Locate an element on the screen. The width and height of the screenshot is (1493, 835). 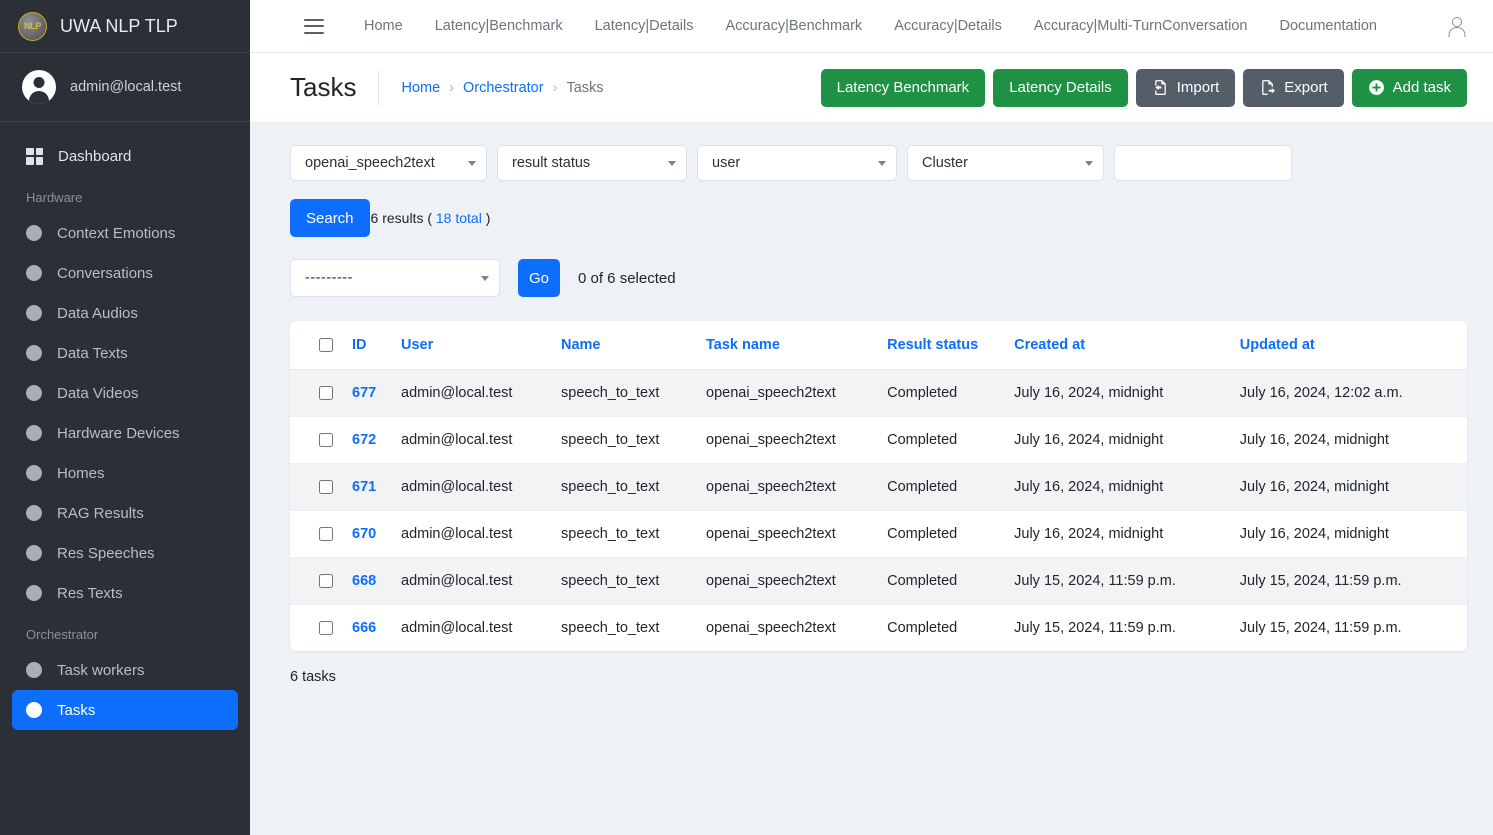
bulk-action-select: --------- is located at coordinates (395, 278).